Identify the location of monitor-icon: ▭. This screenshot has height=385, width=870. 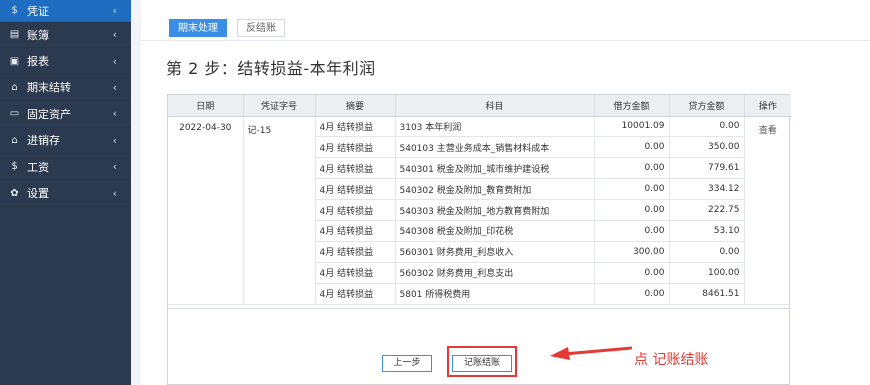
(14, 114).